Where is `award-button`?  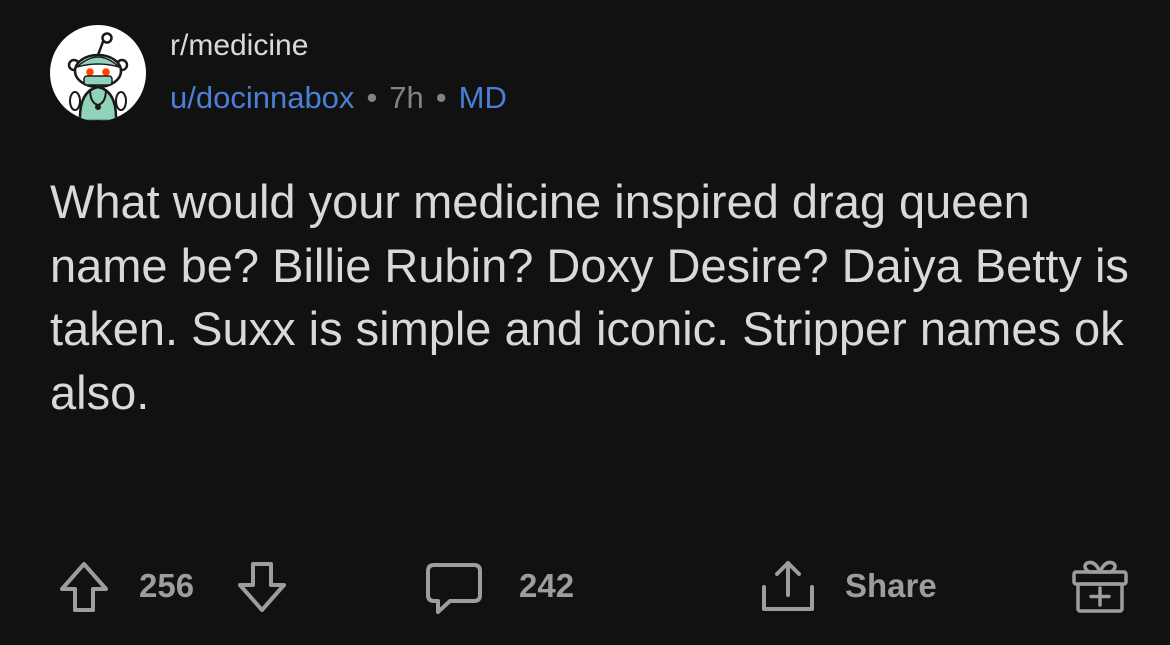 award-button is located at coordinates (1100, 587).